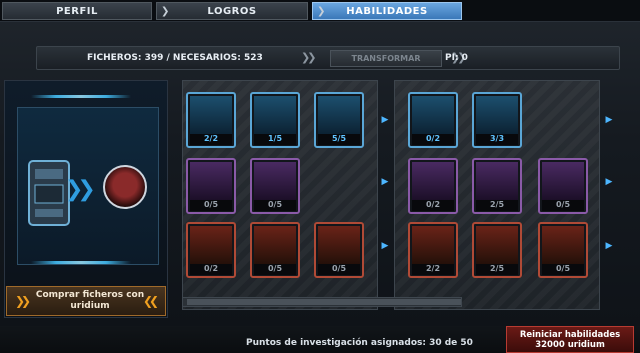 The height and width of the screenshot is (353, 640). What do you see at coordinates (339, 139) in the screenshot?
I see `skill-level: 5/5` at bounding box center [339, 139].